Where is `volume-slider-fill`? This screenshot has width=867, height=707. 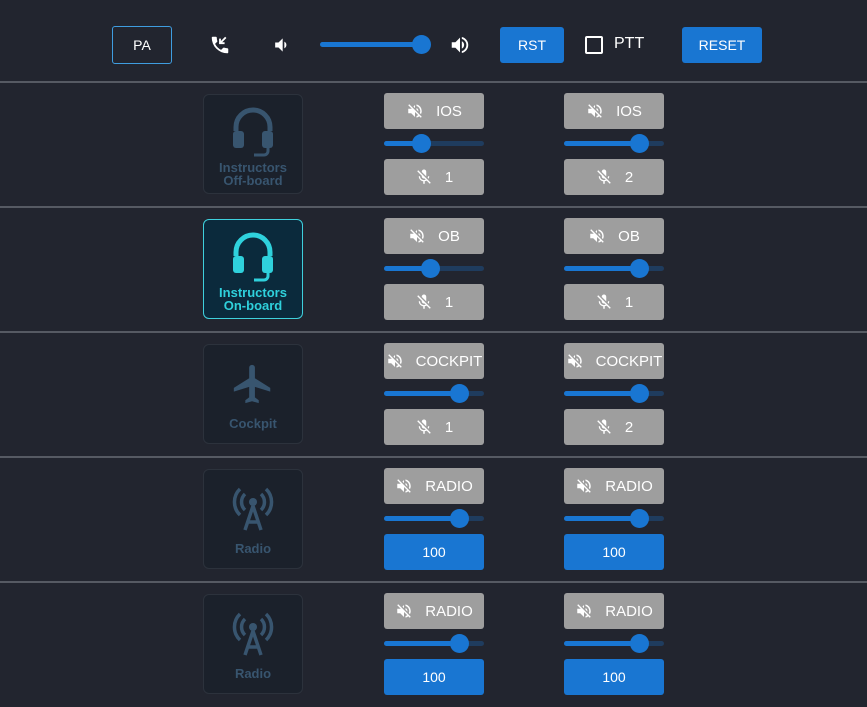
volume-slider-fill is located at coordinates (371, 44).